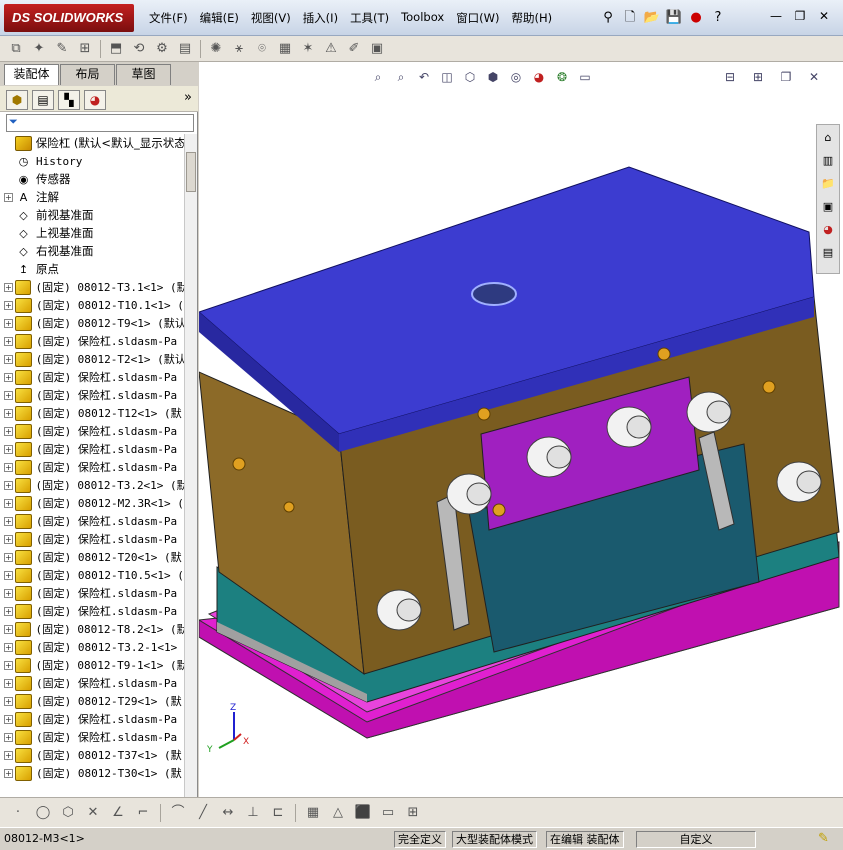 This screenshot has height=850, width=843. What do you see at coordinates (116, 49) in the screenshot?
I see `pattern-icon: ⬒` at bounding box center [116, 49].